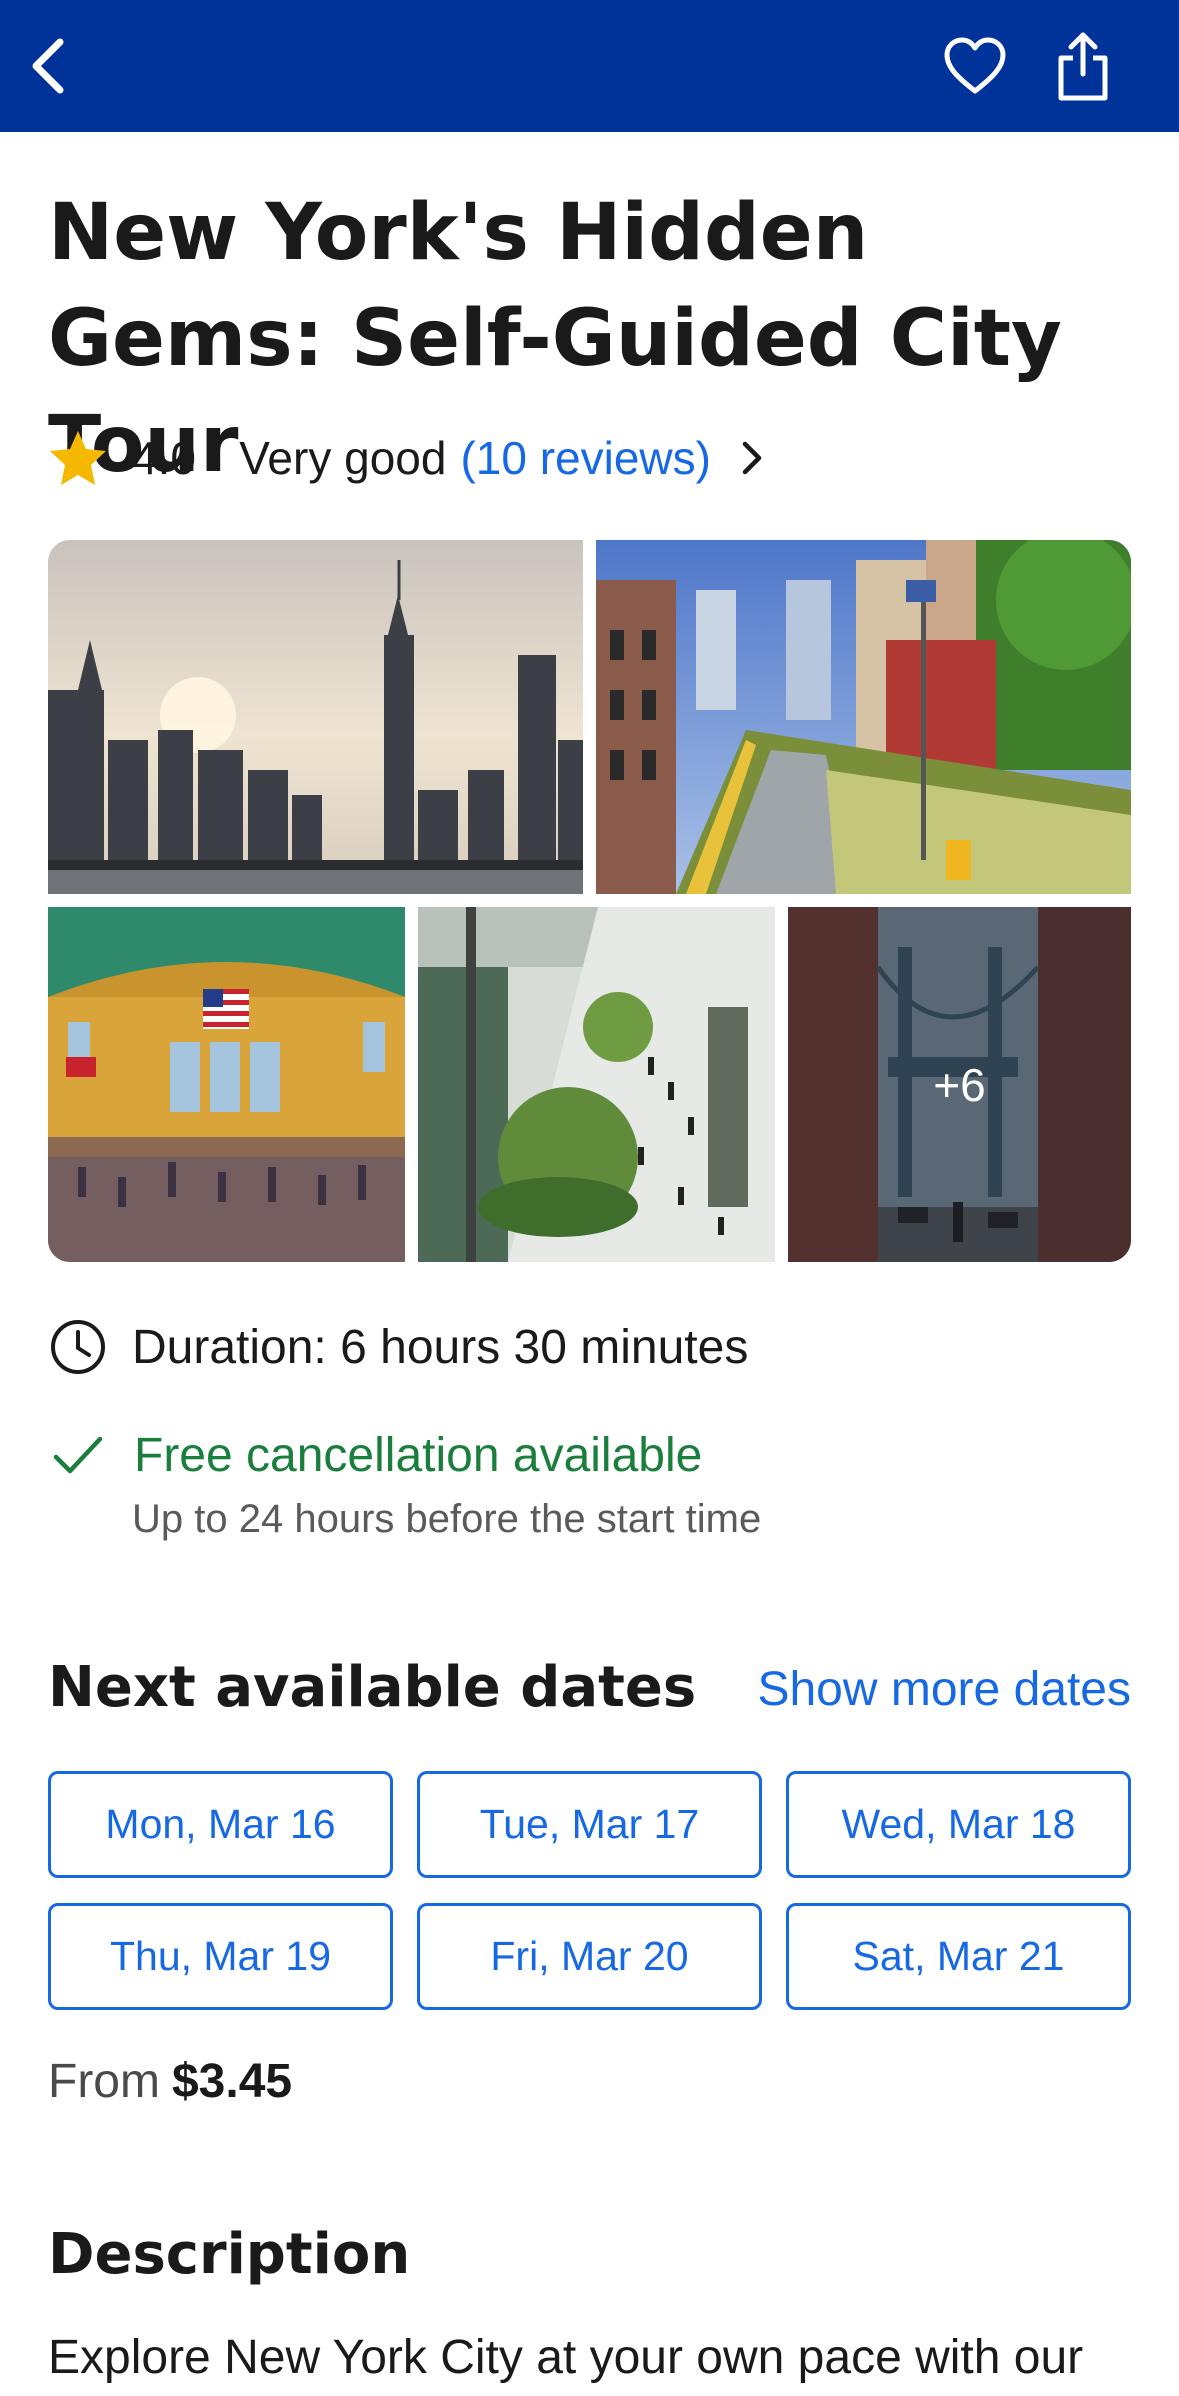 This screenshot has width=1179, height=2396. What do you see at coordinates (220, 1824) in the screenshot?
I see `date-option-button: Mon, Mar 16` at bounding box center [220, 1824].